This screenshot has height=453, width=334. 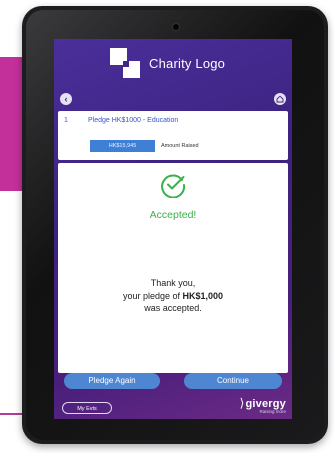 I want to click on thanks-line-2: your pledge of HK$1,000, so click(x=173, y=296).